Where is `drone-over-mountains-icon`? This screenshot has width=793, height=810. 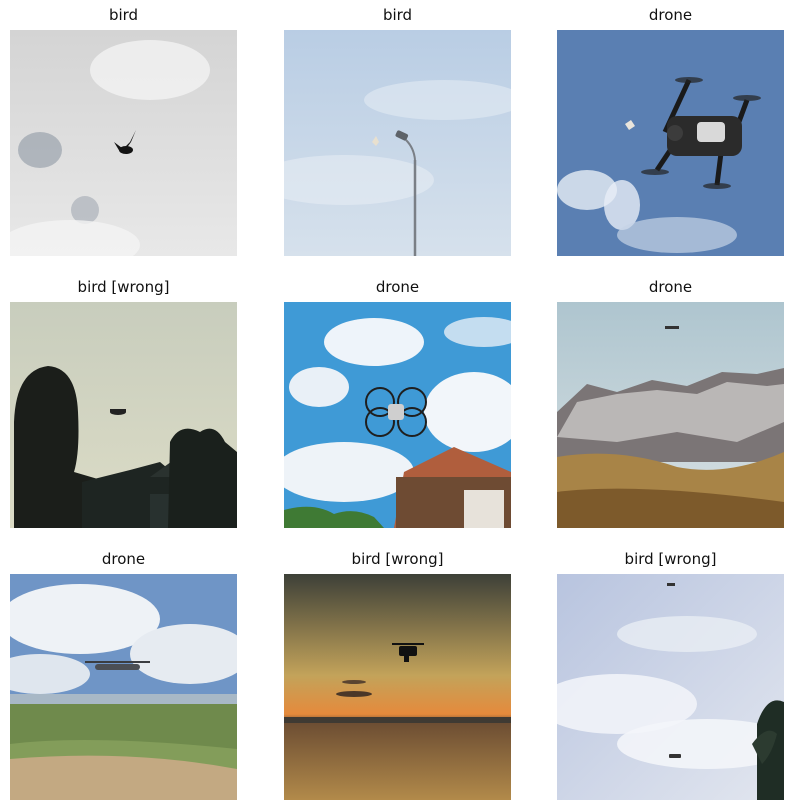 drone-over-mountains-icon is located at coordinates (670, 415).